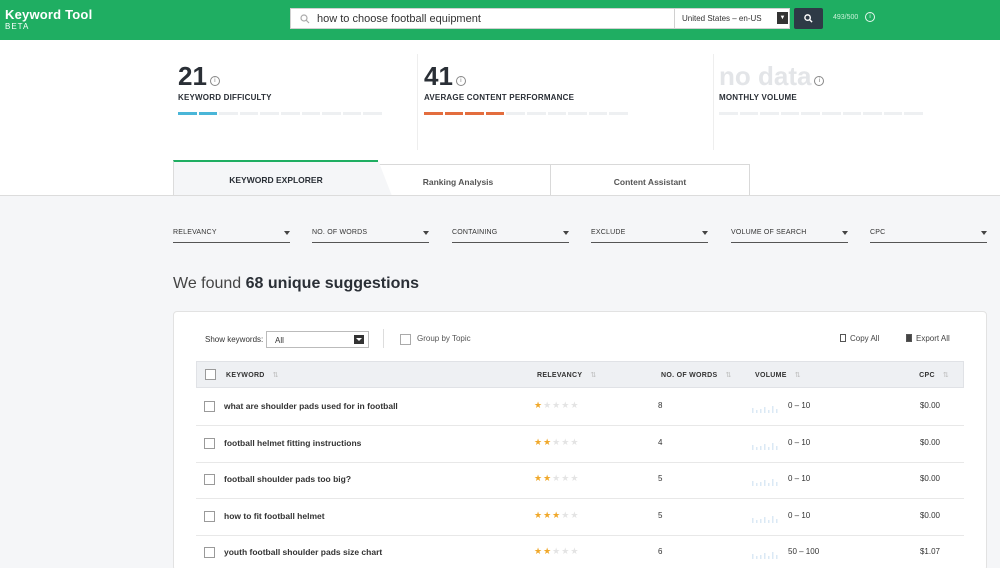 The height and width of the screenshot is (568, 1000). Describe the element at coordinates (231, 236) in the screenshot. I see `filter-relevancy: RELEVANCY` at that location.